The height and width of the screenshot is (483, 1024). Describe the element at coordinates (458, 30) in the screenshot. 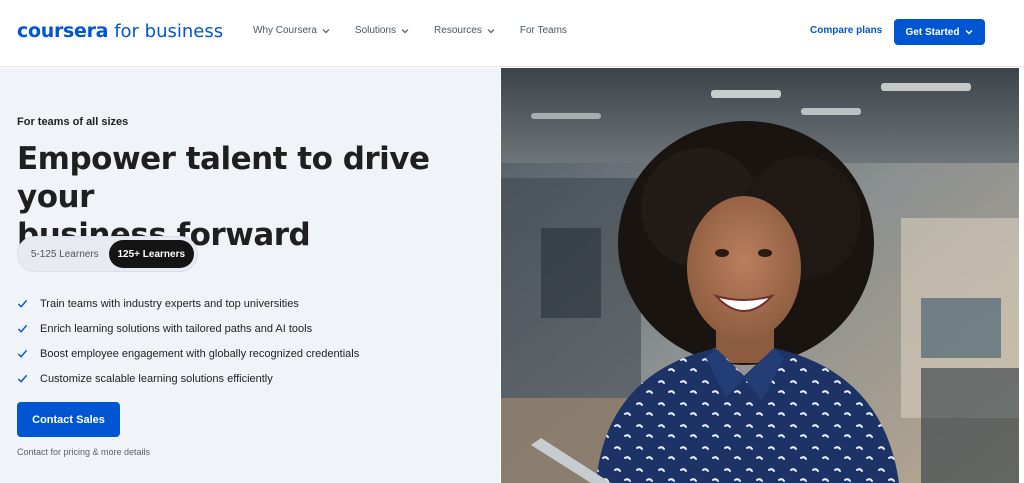

I see `nav-label: Resources` at that location.